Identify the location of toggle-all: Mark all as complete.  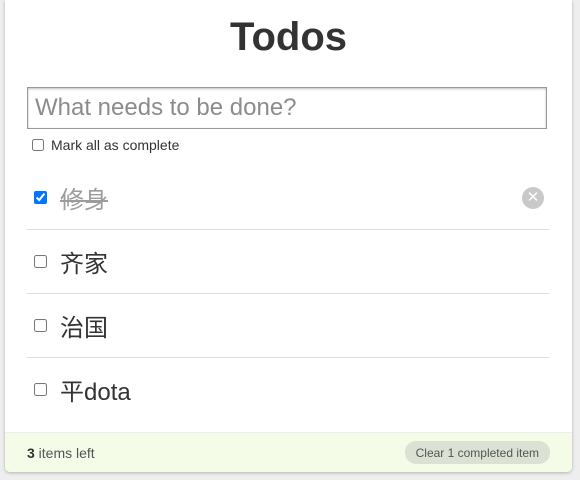
(105, 145).